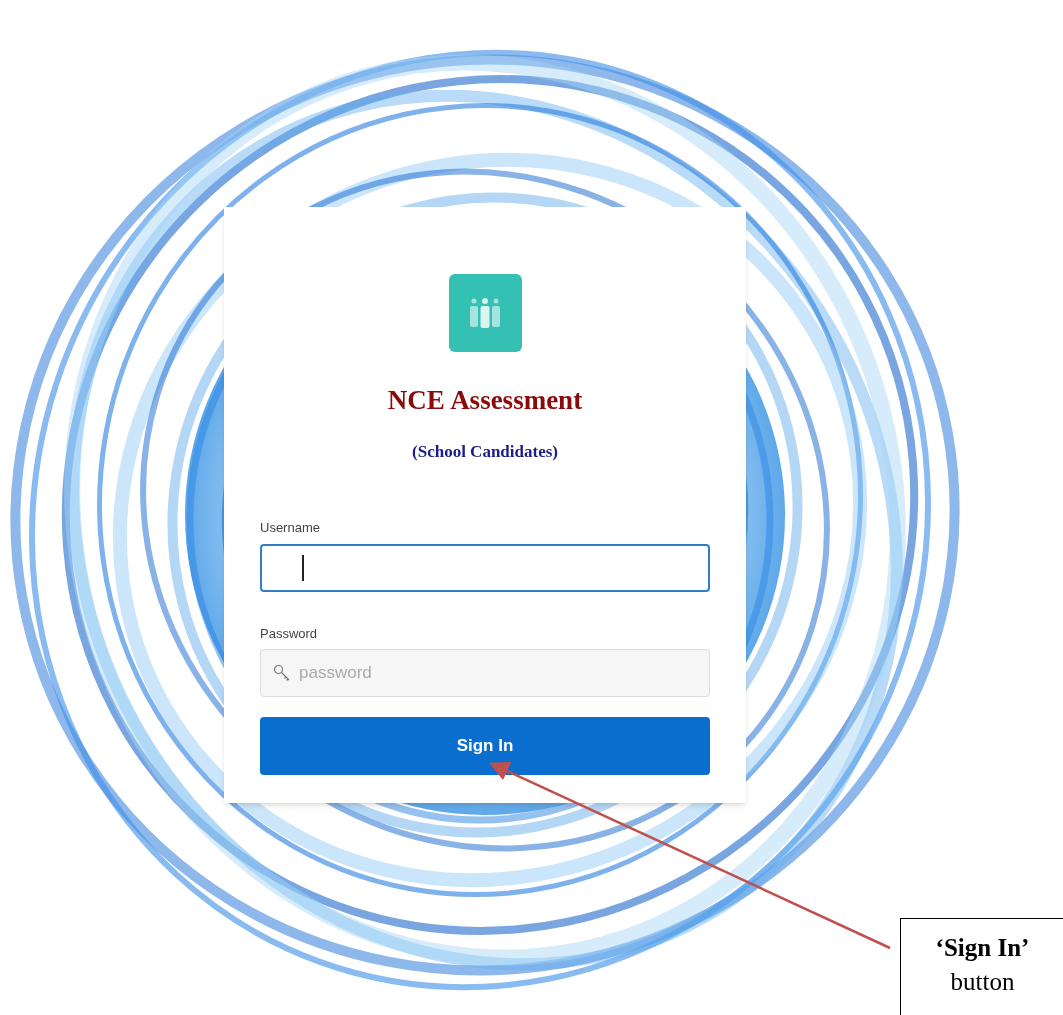 This screenshot has width=1063, height=1015. What do you see at coordinates (485, 451) in the screenshot?
I see `app-subtitle: (School Candidates)` at bounding box center [485, 451].